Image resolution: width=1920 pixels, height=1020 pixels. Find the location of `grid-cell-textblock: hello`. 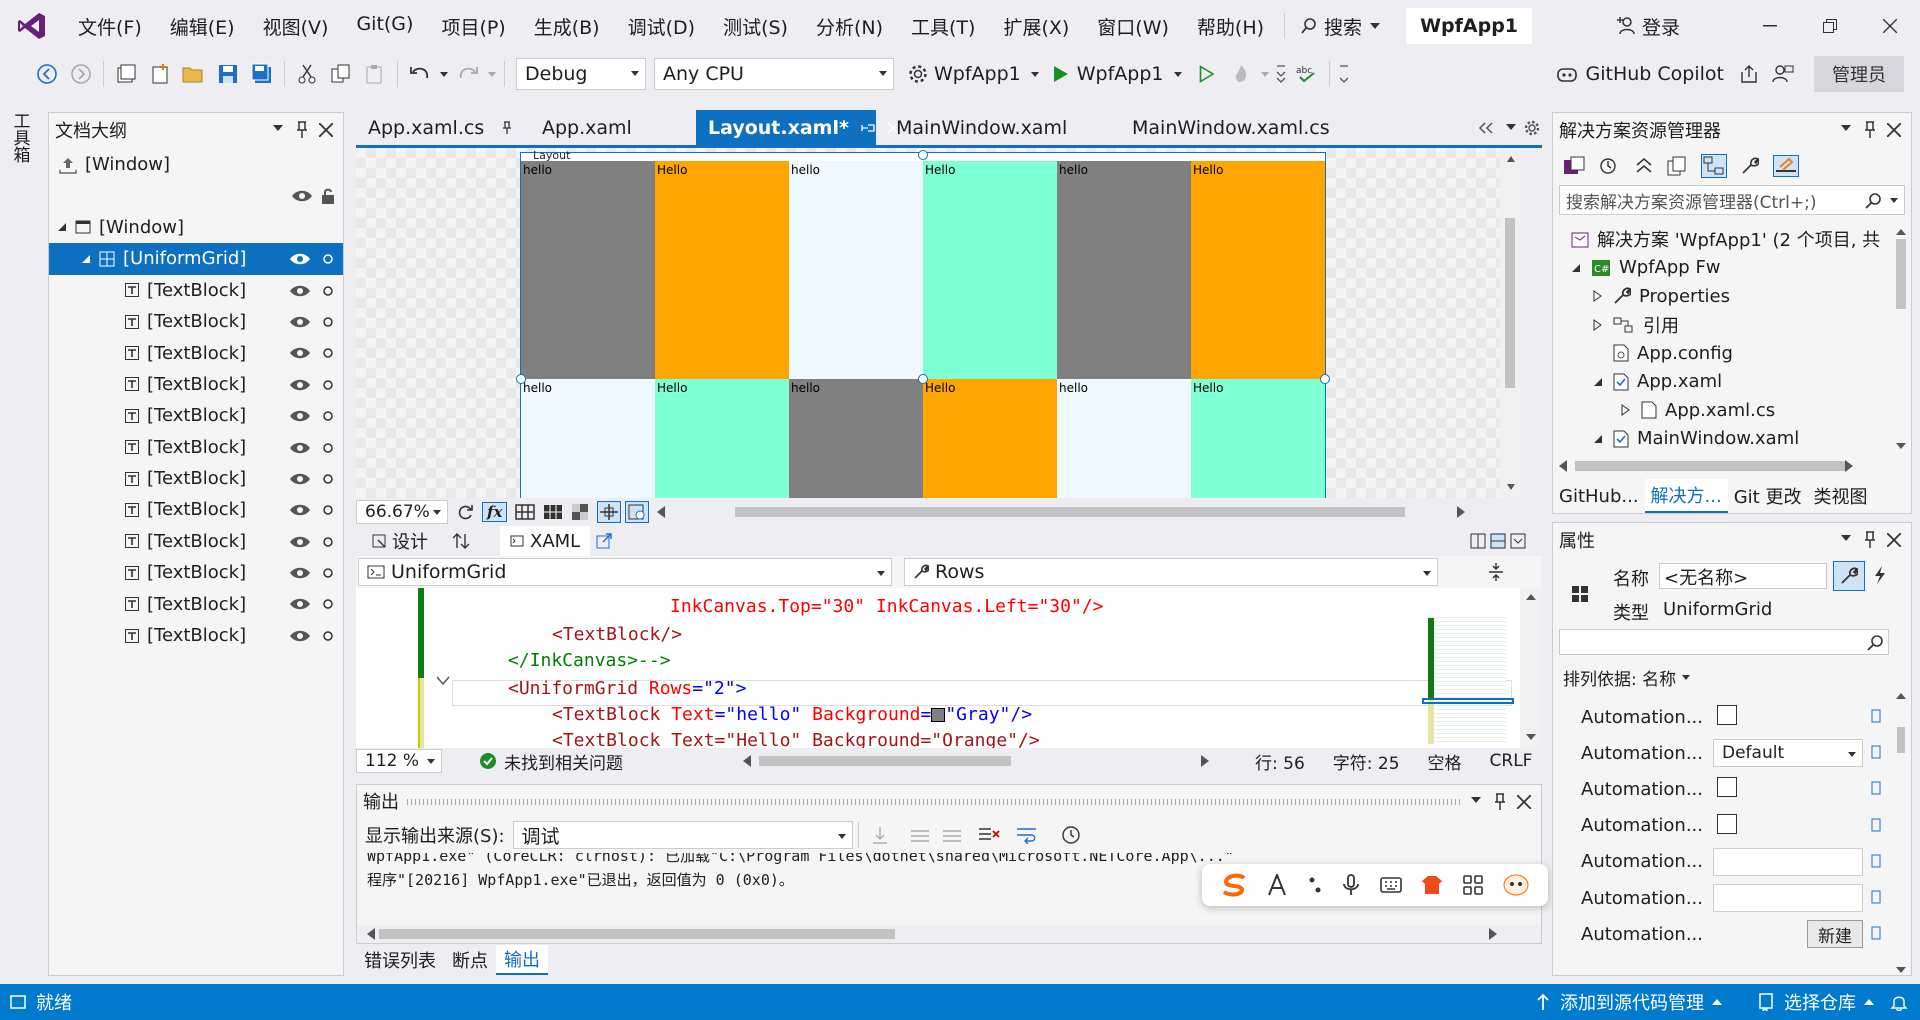

grid-cell-textblock: hello is located at coordinates (1124, 438).